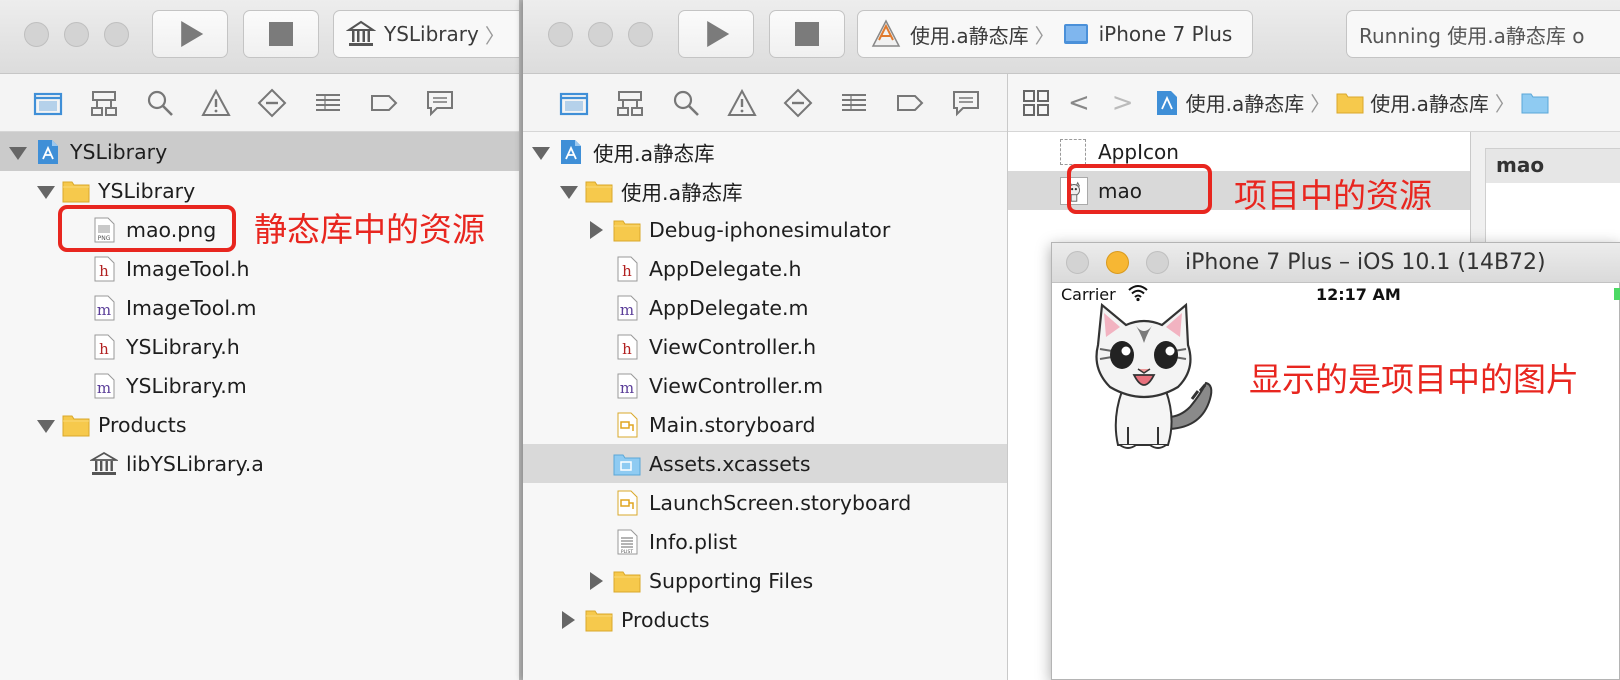 This screenshot has width=1620, height=680. I want to click on tree-row-label: LaunchScreen.storyboard, so click(780, 502).